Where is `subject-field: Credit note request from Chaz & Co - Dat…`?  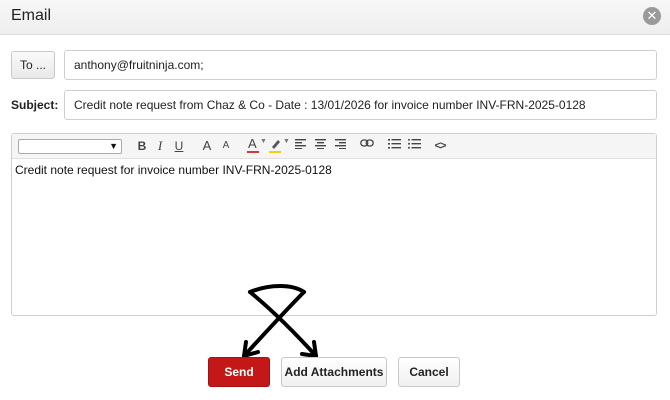 subject-field: Credit note request from Chaz & Co - Dat… is located at coordinates (360, 105).